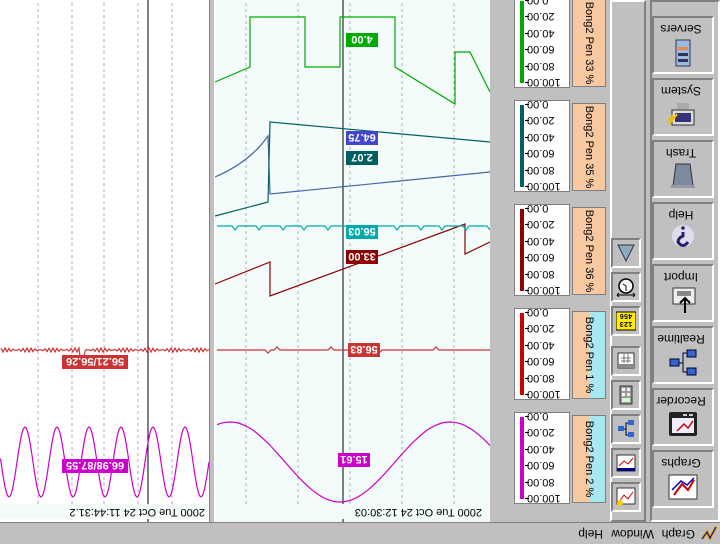 This screenshot has height=544, width=720. Describe the element at coordinates (590, 534) in the screenshot. I see `menu-help: Help` at that location.